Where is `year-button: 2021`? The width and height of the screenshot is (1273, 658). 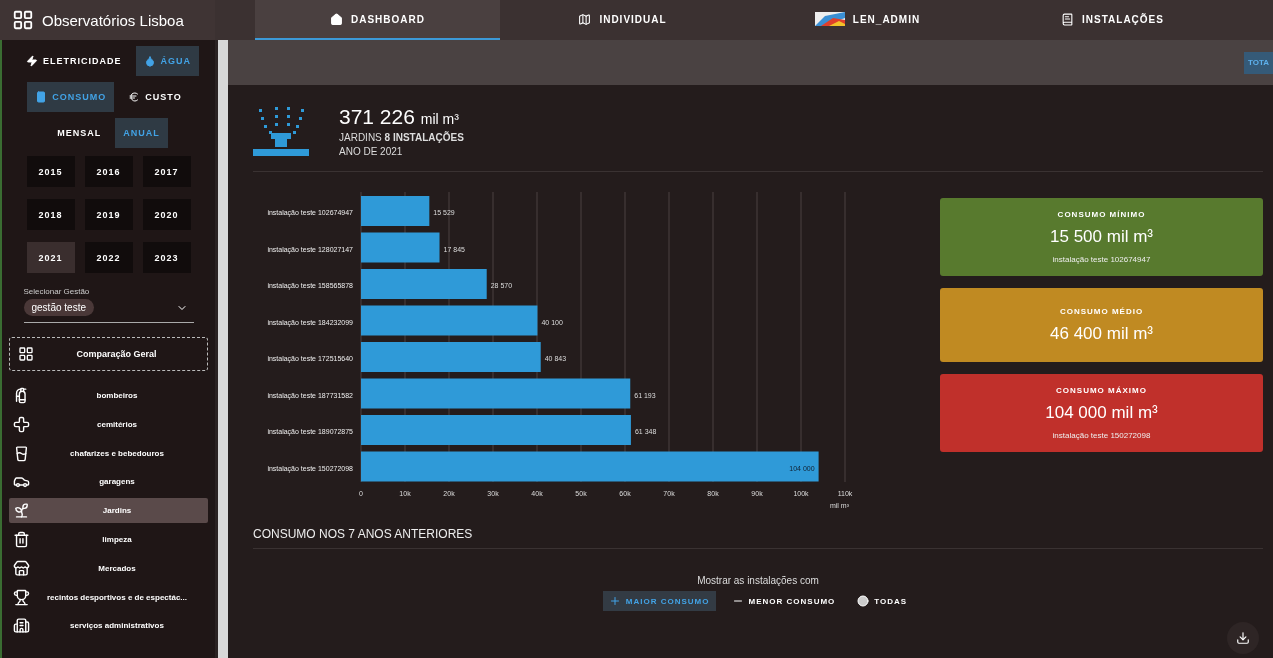 year-button: 2021 is located at coordinates (50, 257).